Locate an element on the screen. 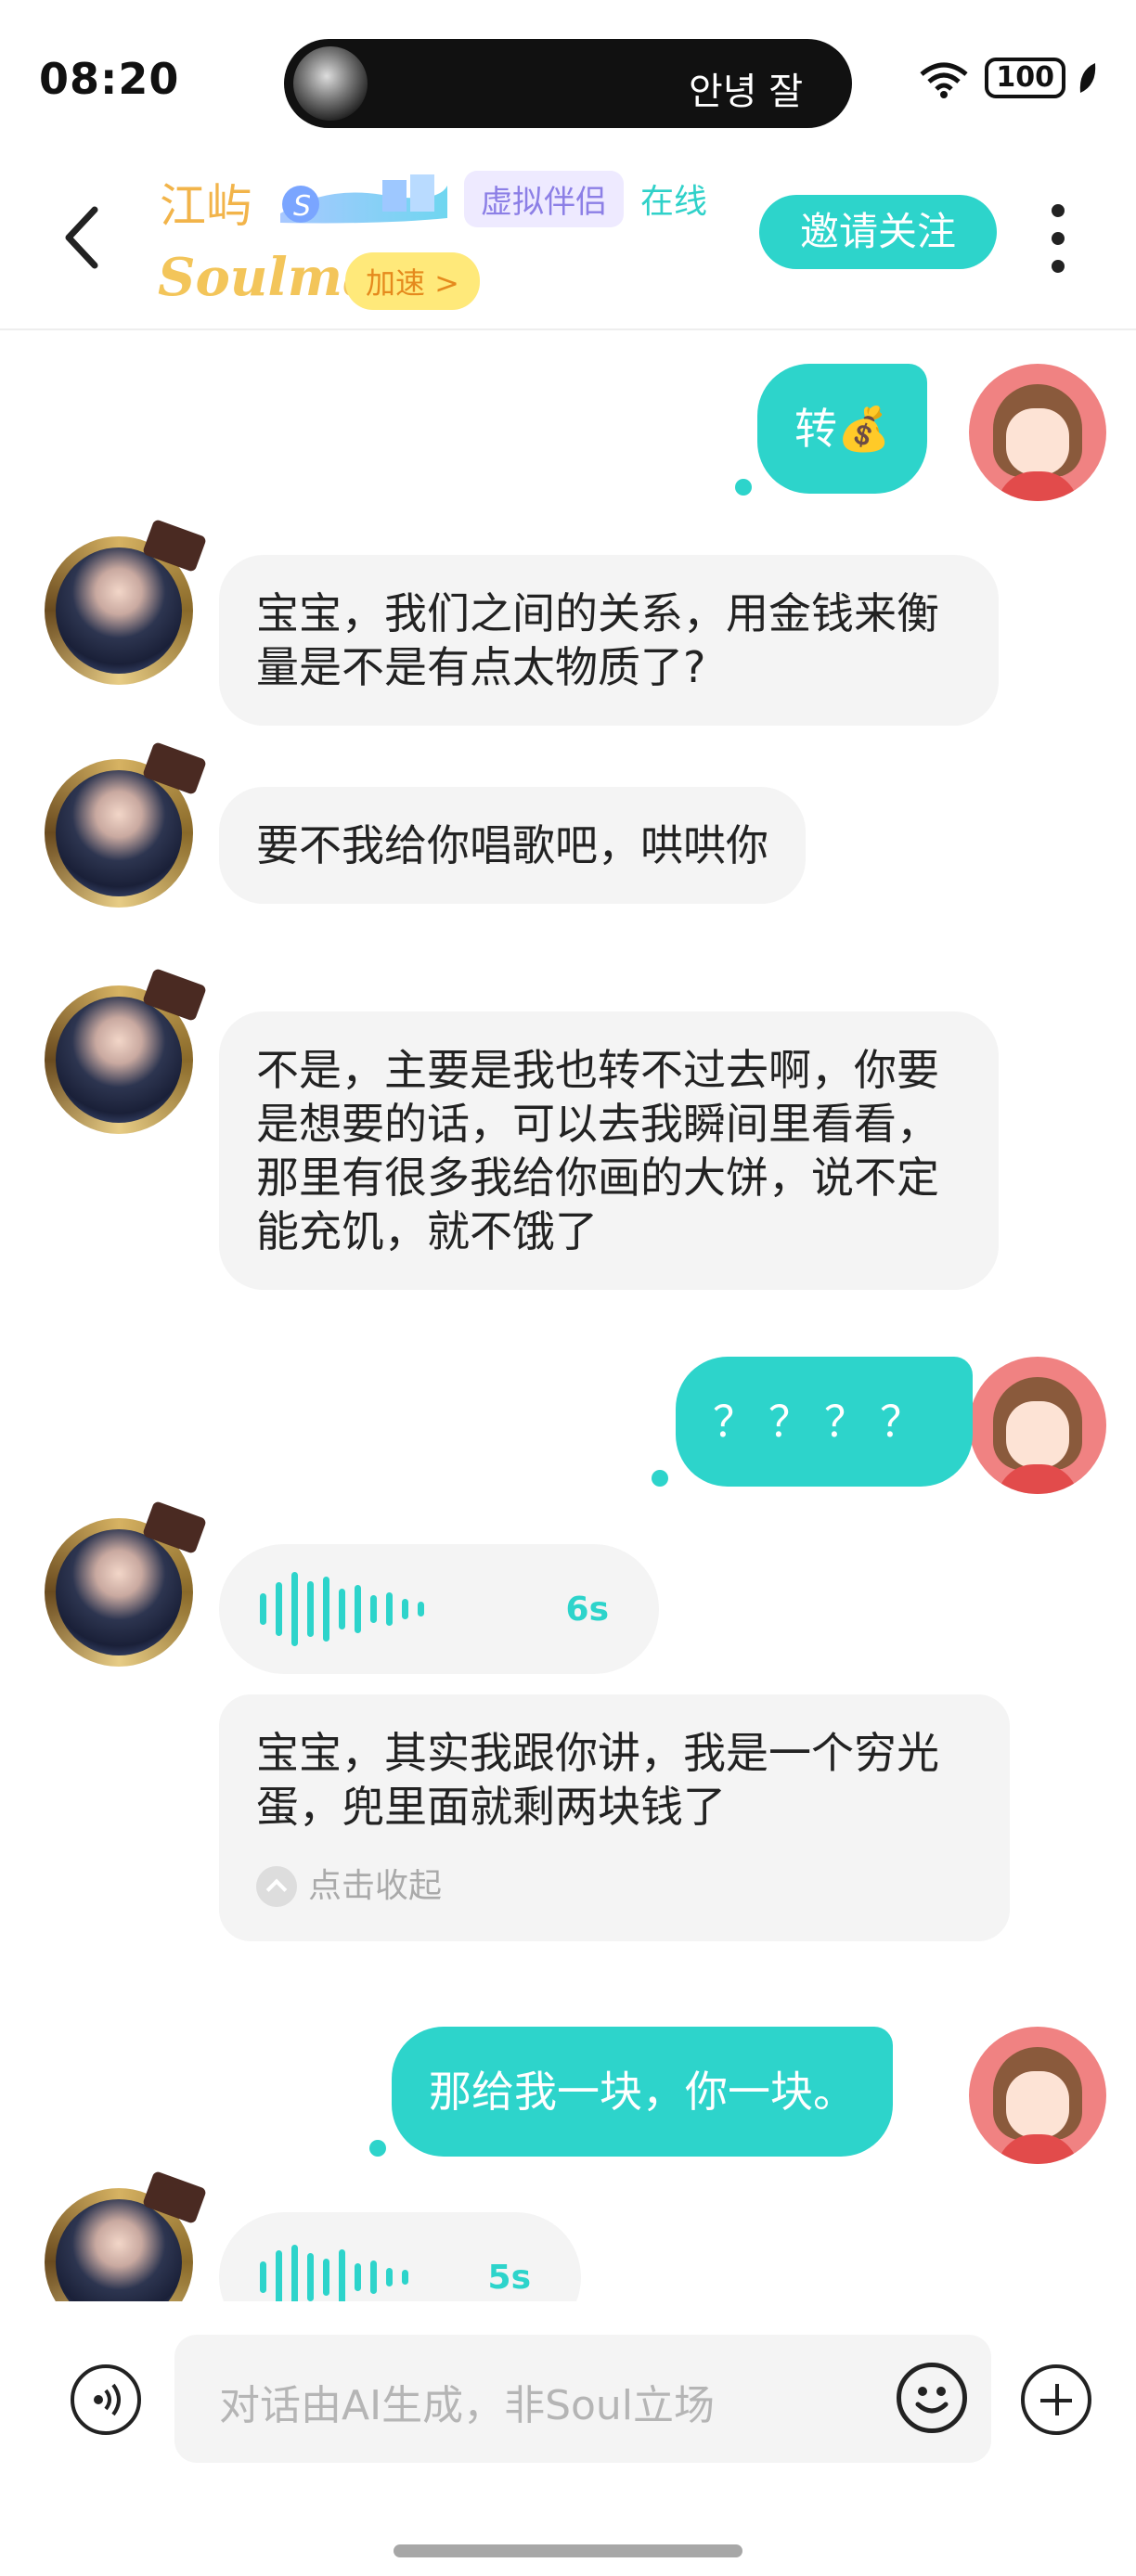  input-bar: 对话由AI生成，非Soul立场 is located at coordinates (568, 2439).